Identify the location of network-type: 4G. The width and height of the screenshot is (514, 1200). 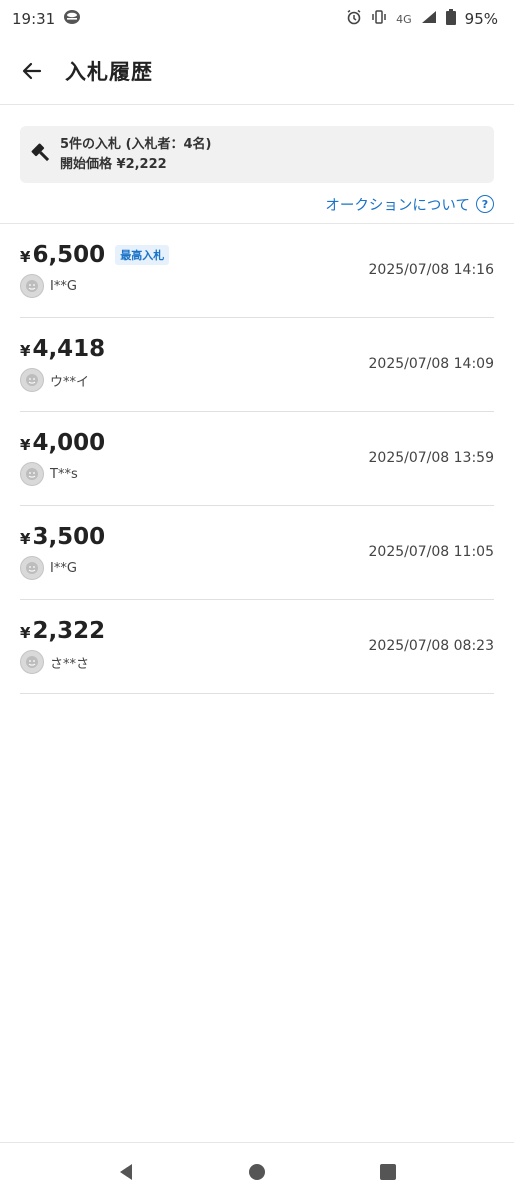
(404, 19).